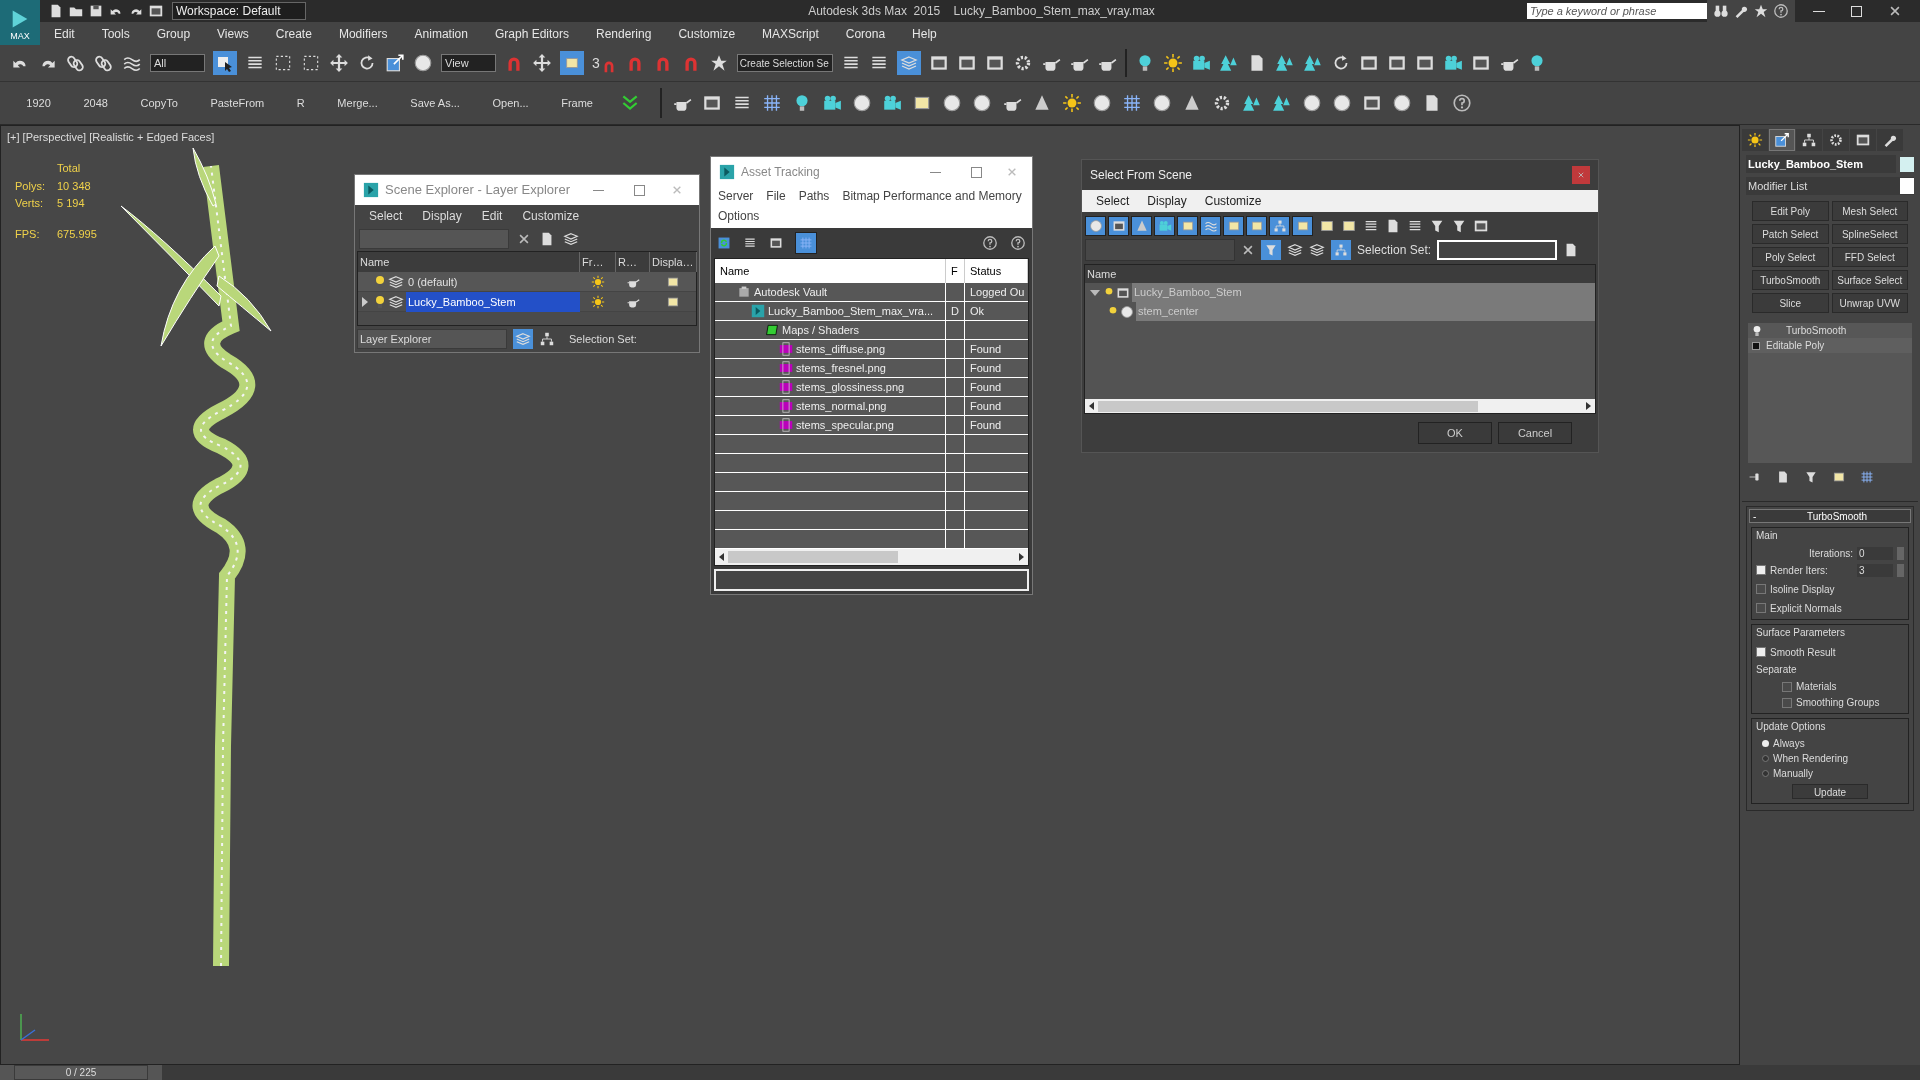 The image size is (1920, 1080). What do you see at coordinates (225, 63) in the screenshot?
I see `select-object-button` at bounding box center [225, 63].